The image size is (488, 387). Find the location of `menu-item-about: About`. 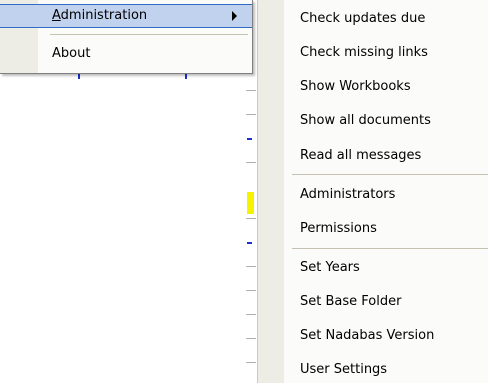

menu-item-about: About is located at coordinates (126, 54).